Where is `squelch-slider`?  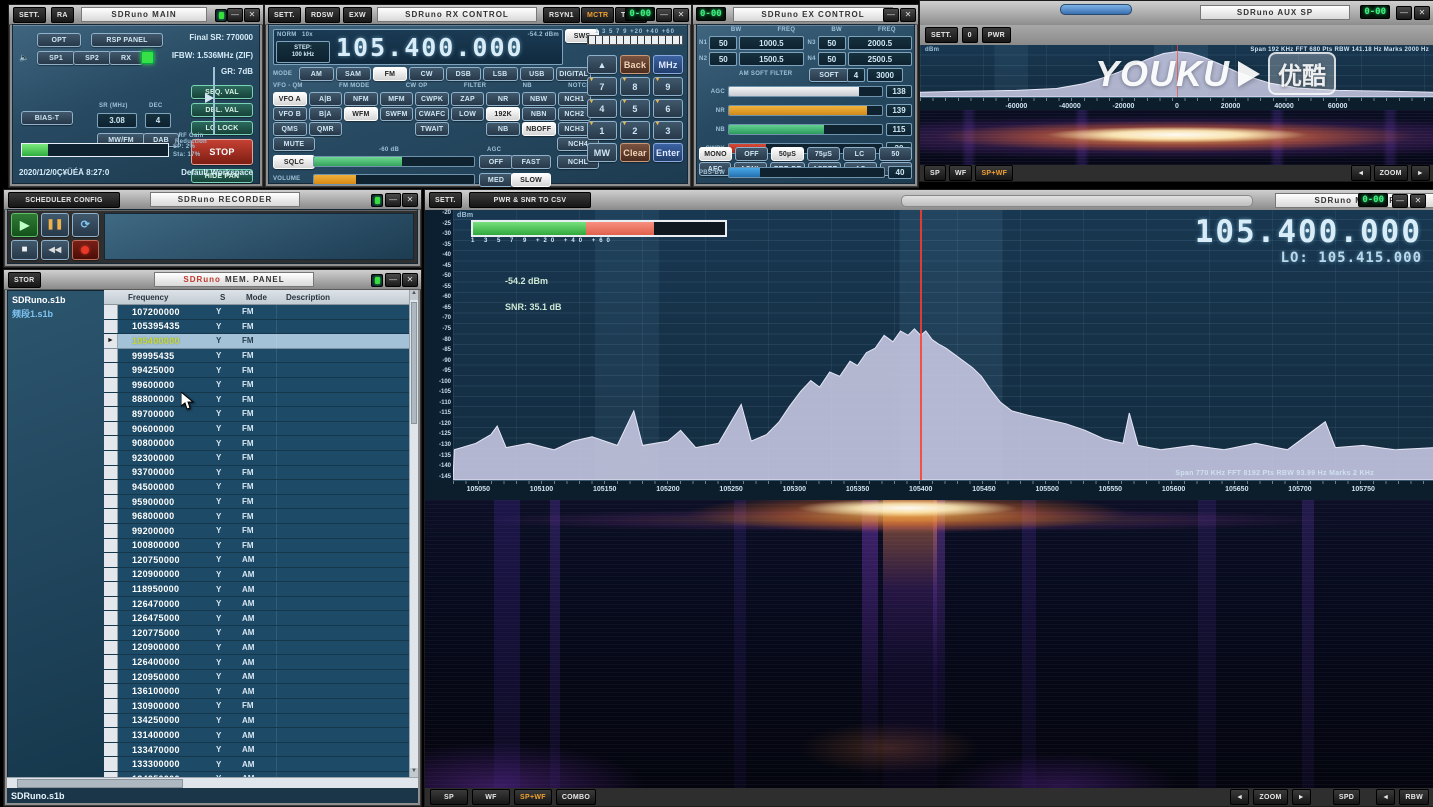
squelch-slider is located at coordinates (394, 161).